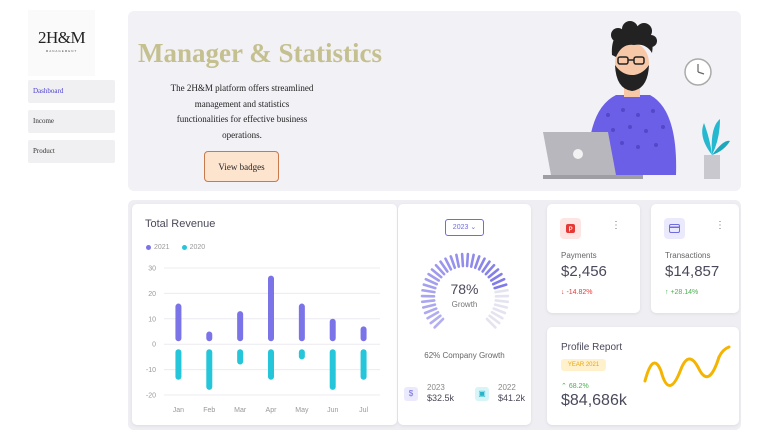 The image size is (780, 439). I want to click on profile-change-value: 68.2%, so click(578, 386).